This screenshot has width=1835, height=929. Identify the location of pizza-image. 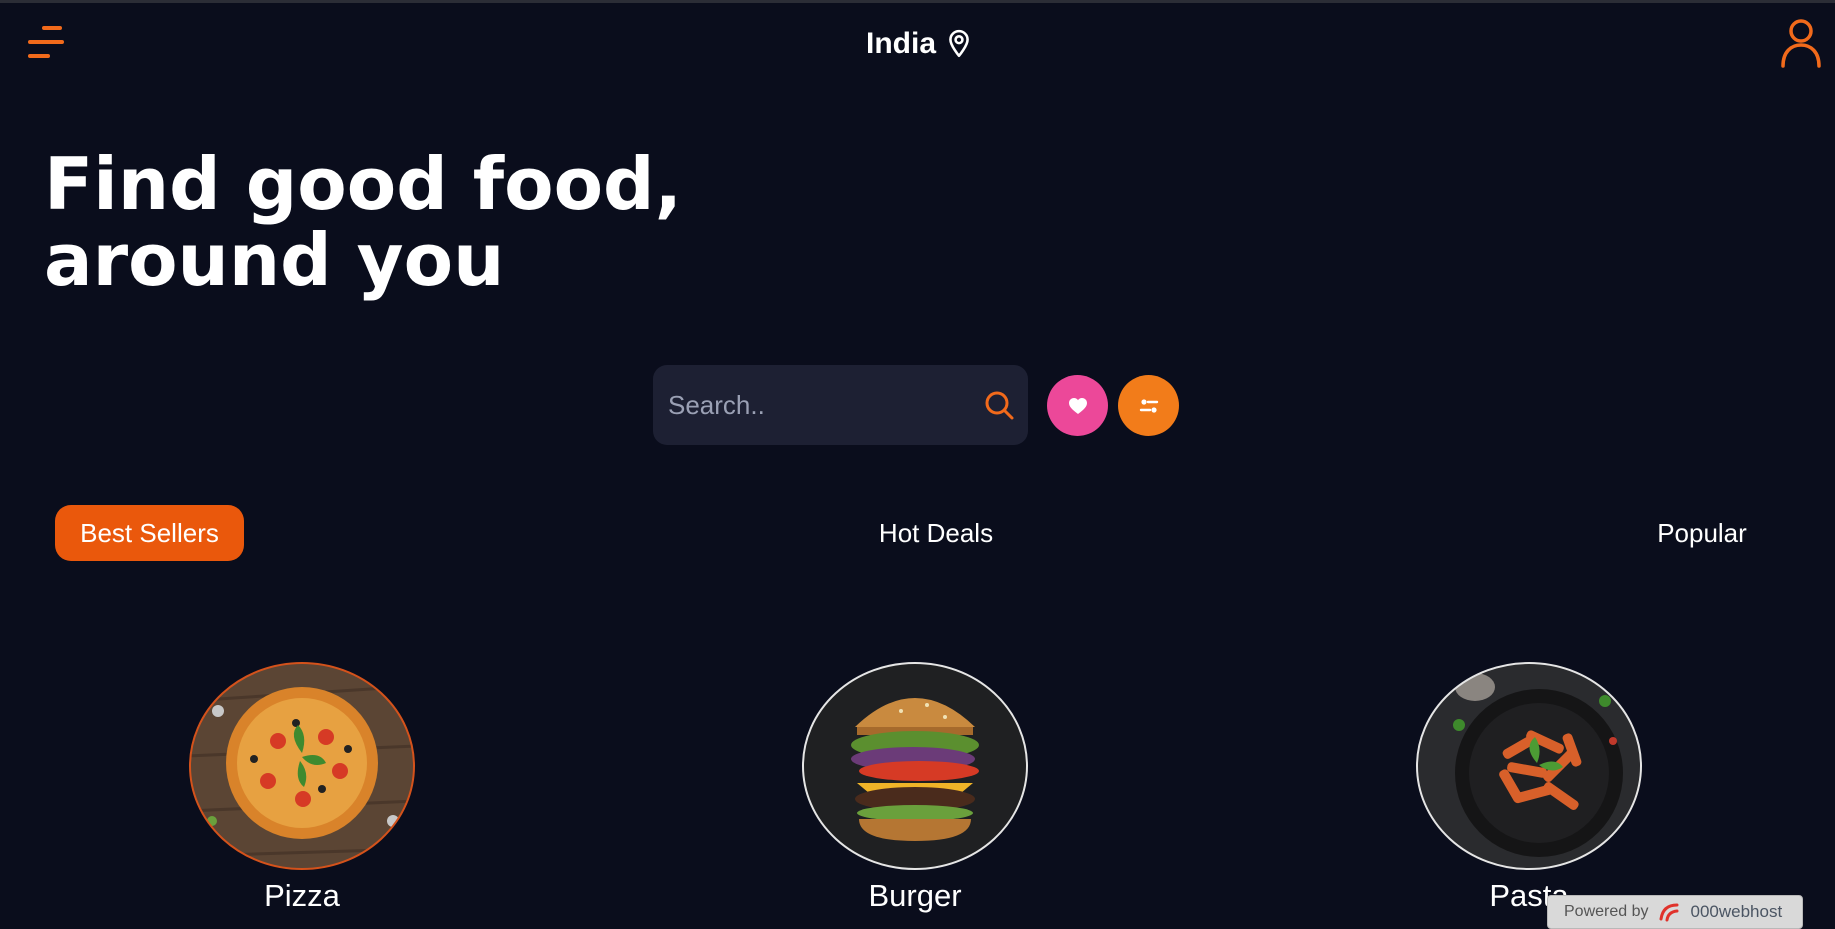
(302, 766).